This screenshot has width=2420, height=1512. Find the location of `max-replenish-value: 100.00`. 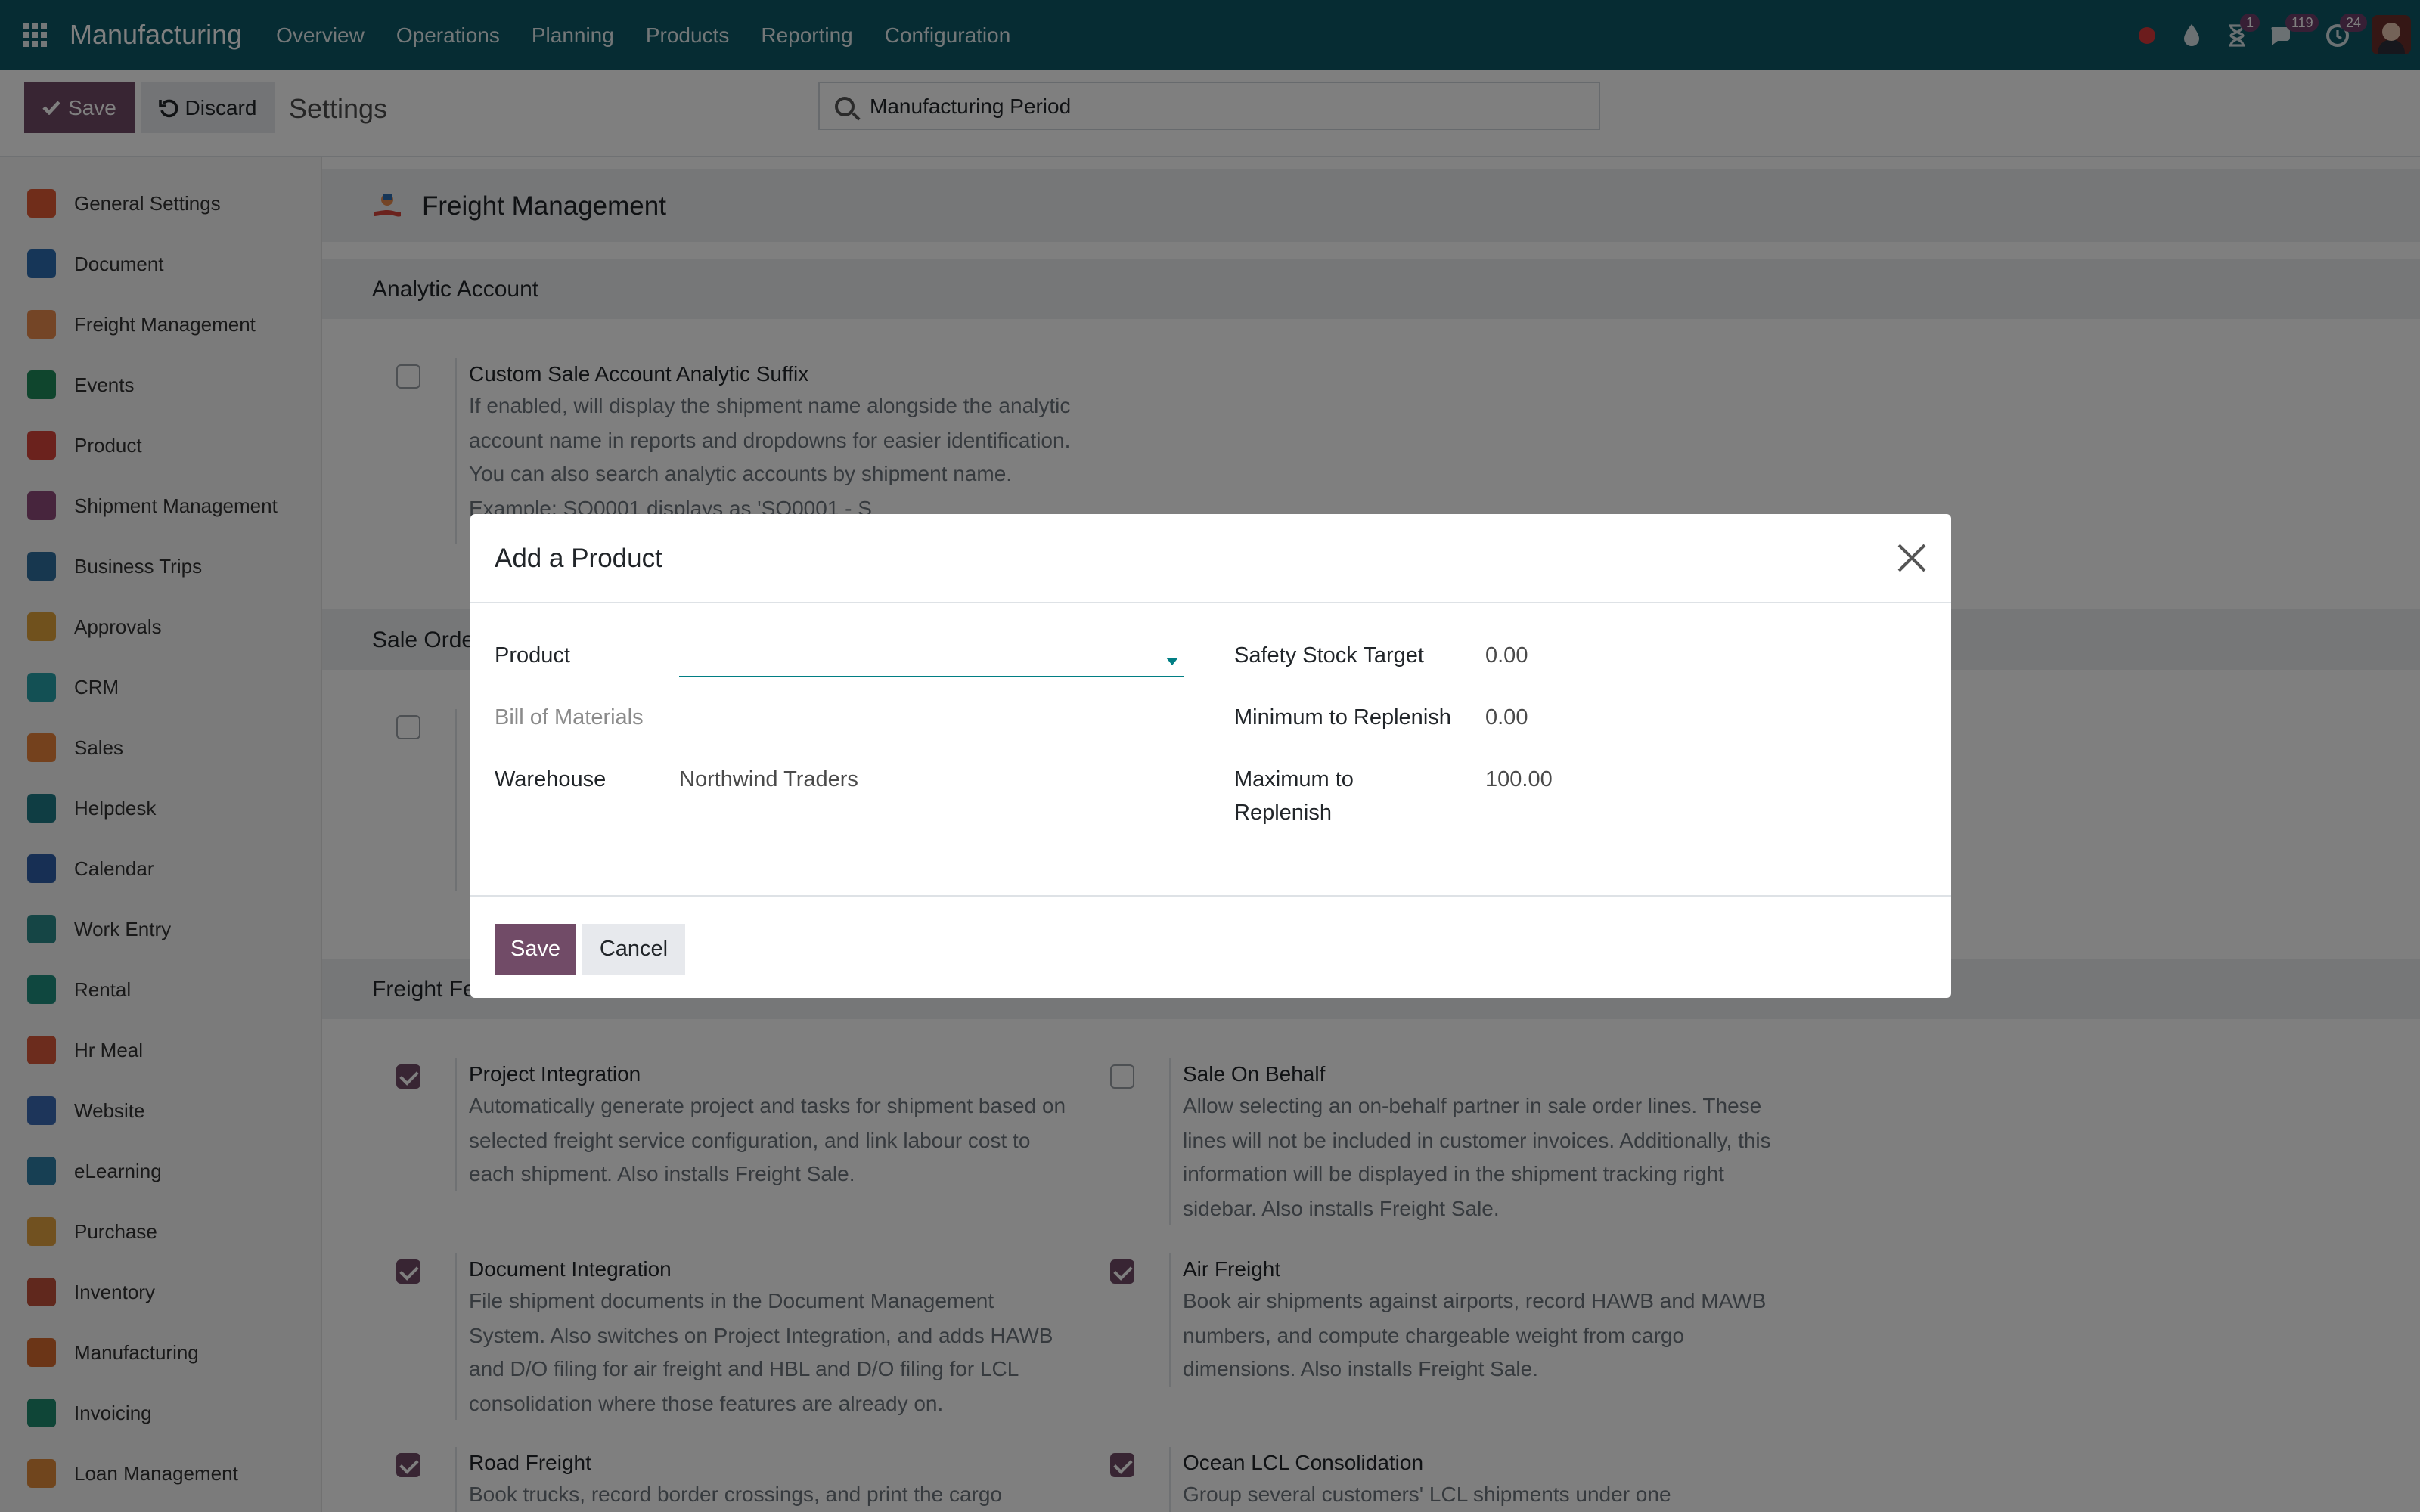

max-replenish-value: 100.00 is located at coordinates (1519, 780).